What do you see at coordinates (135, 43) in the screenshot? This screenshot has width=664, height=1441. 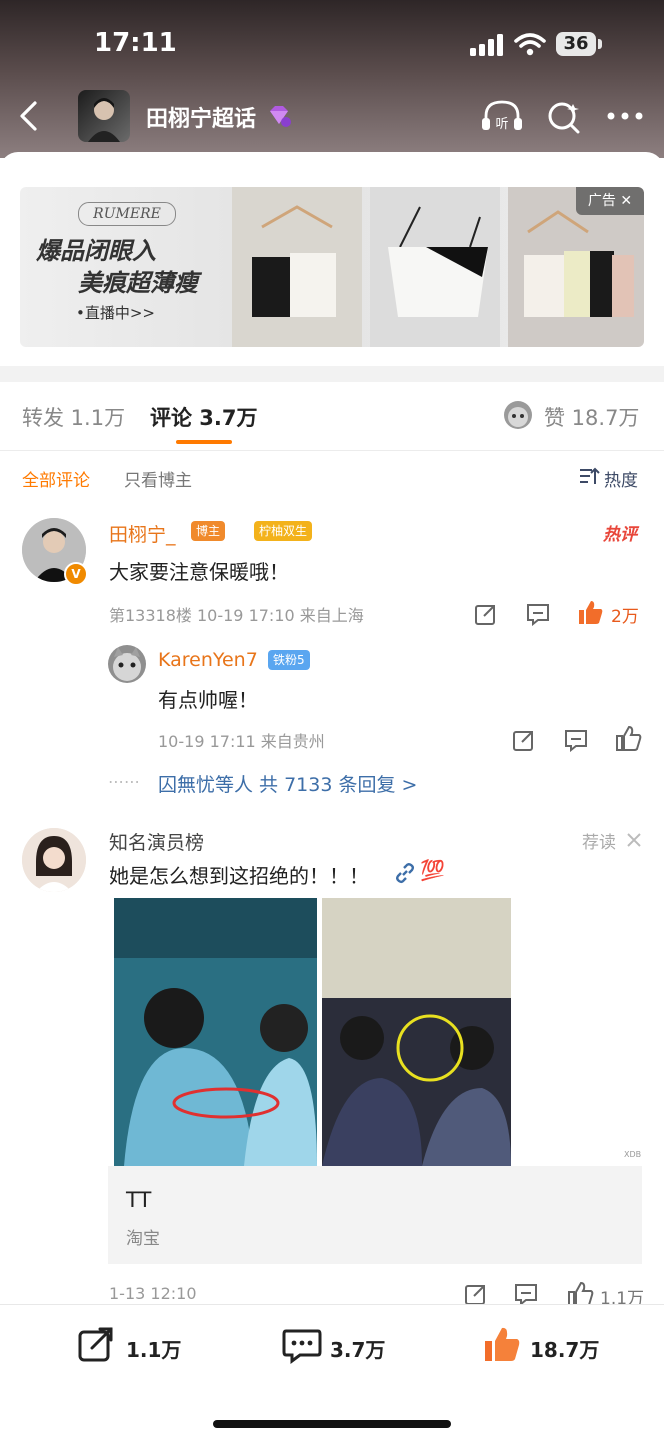 I see `status-time: 17:11` at bounding box center [135, 43].